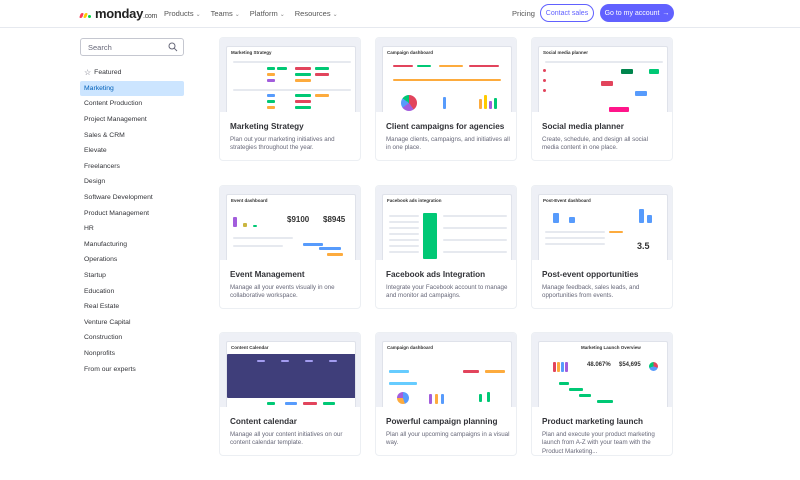  I want to click on template-title: Content calendar, so click(263, 421).